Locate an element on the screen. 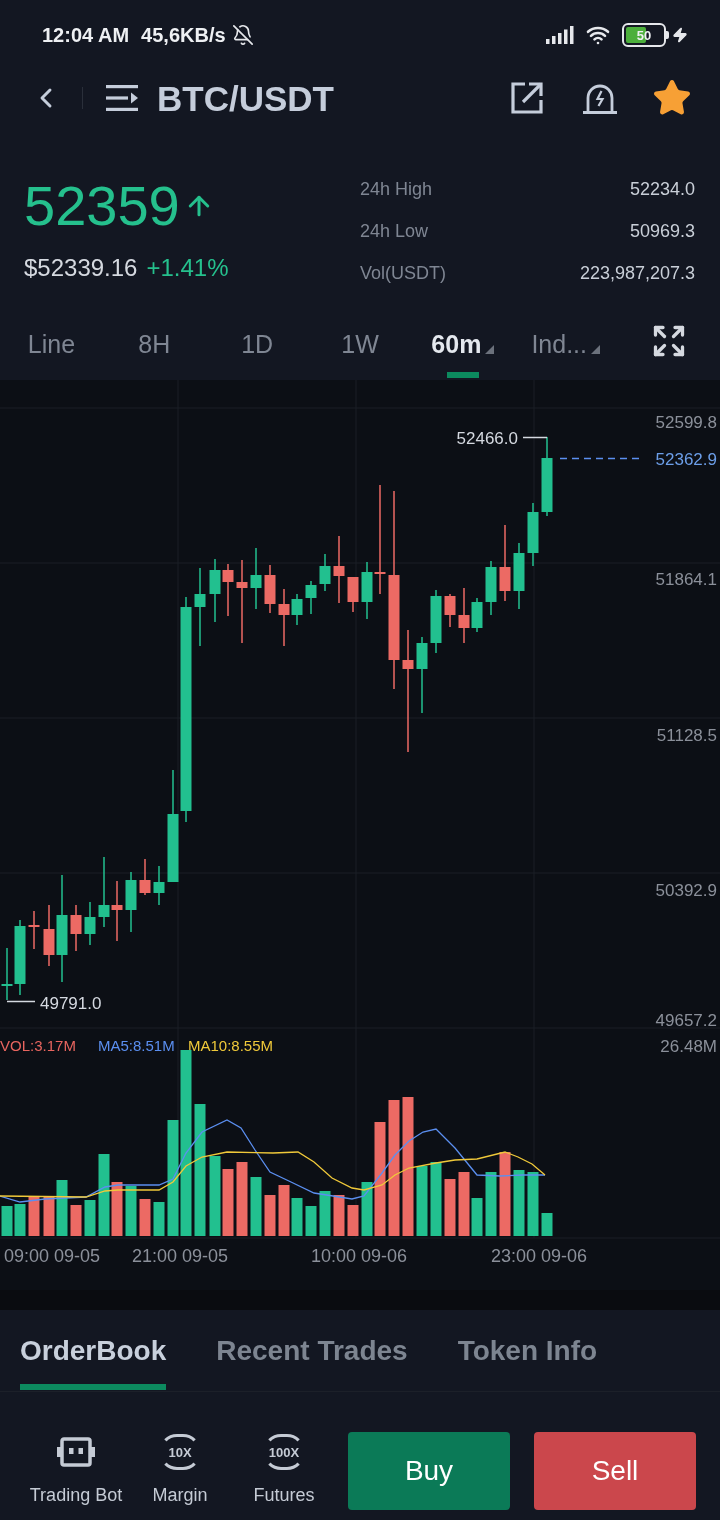 The height and width of the screenshot is (1520, 720). volume-legend: VOL:3.17M is located at coordinates (38, 1045).